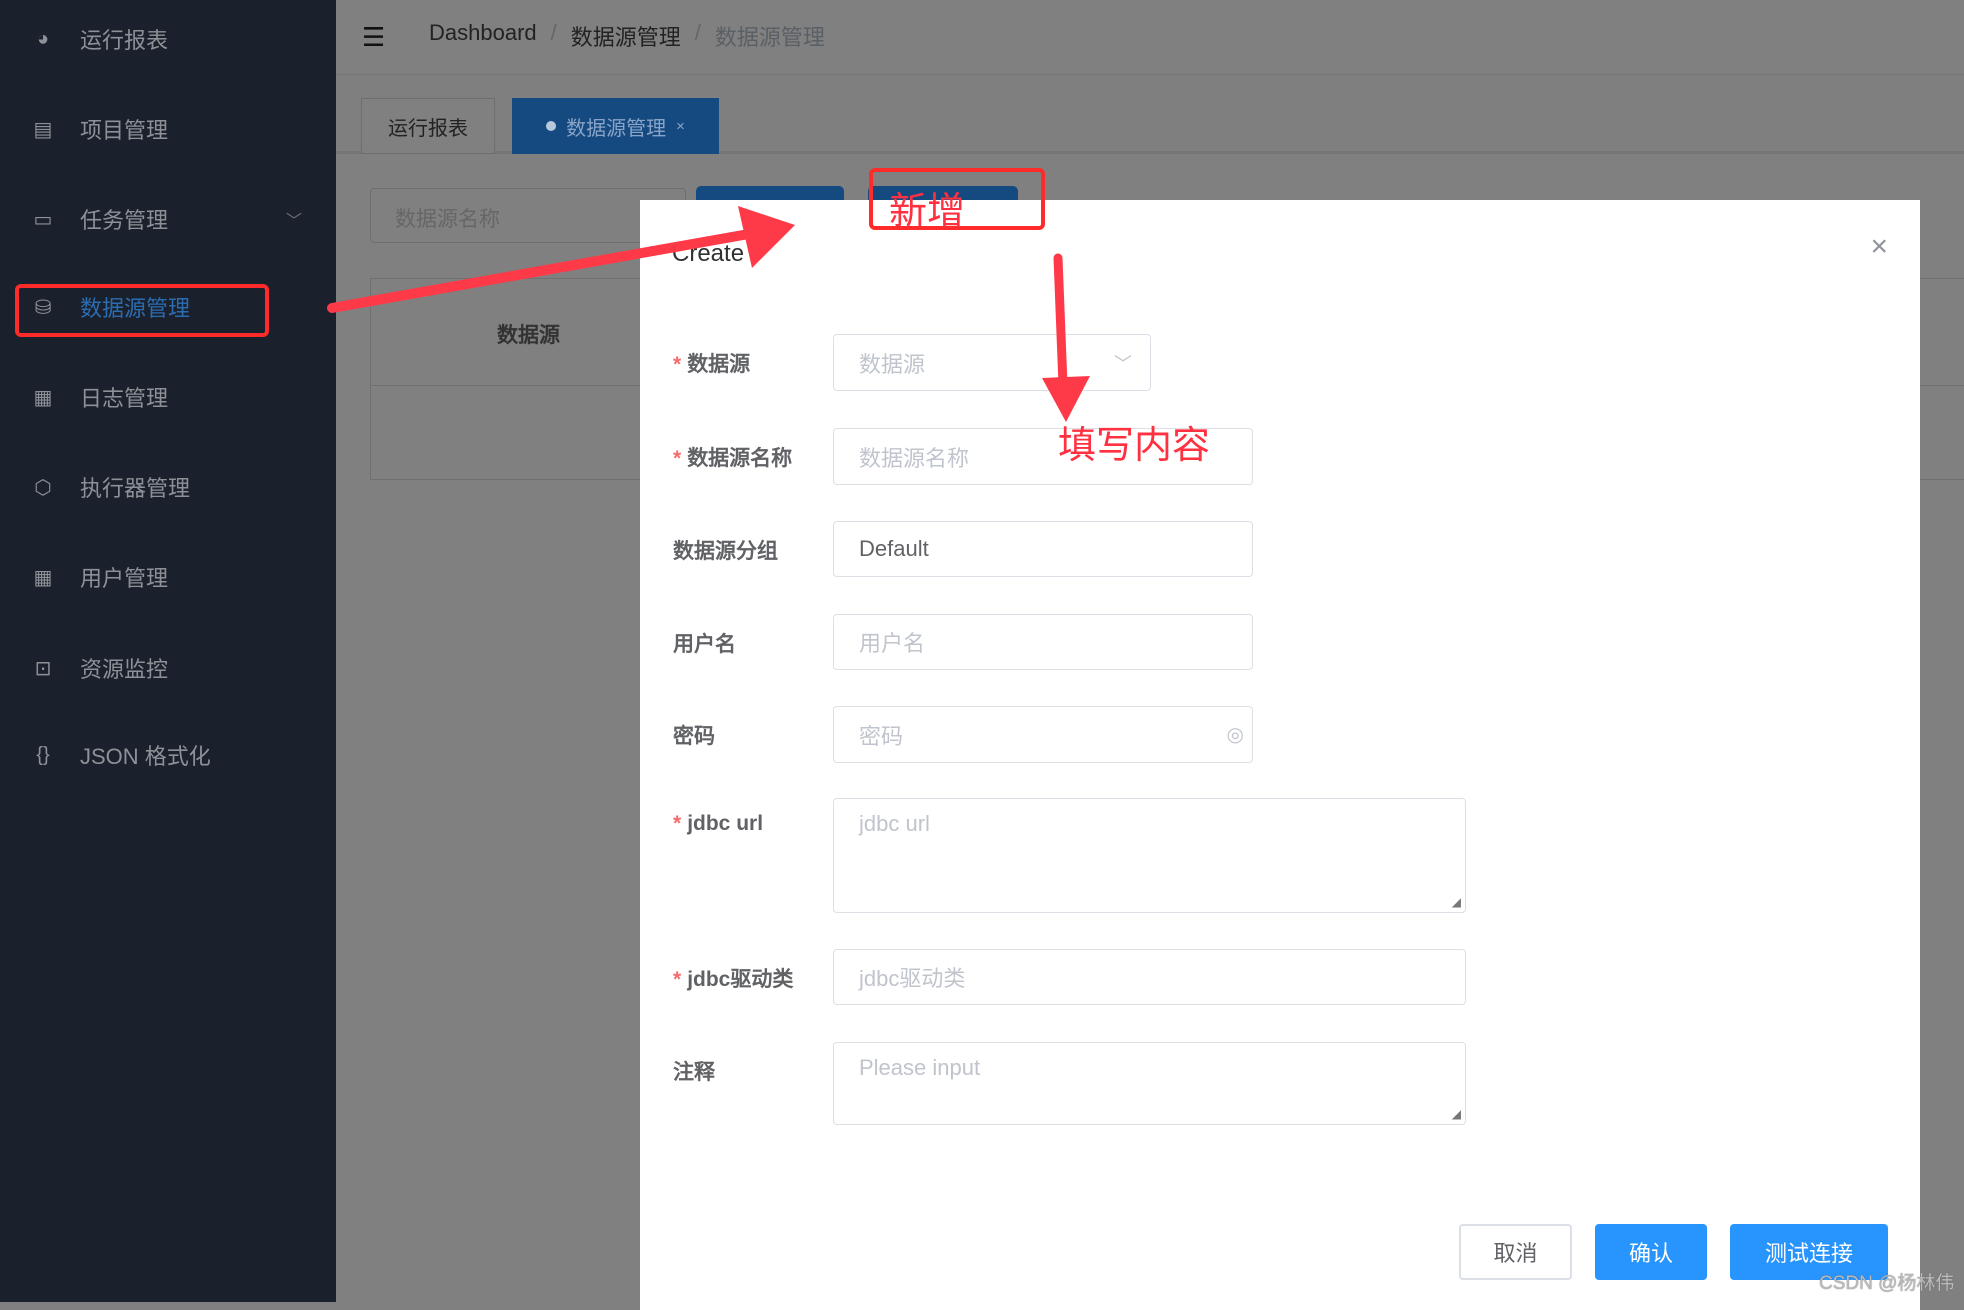  What do you see at coordinates (168, 397) in the screenshot?
I see `sidebar-item-log: ▦ 日志管理` at bounding box center [168, 397].